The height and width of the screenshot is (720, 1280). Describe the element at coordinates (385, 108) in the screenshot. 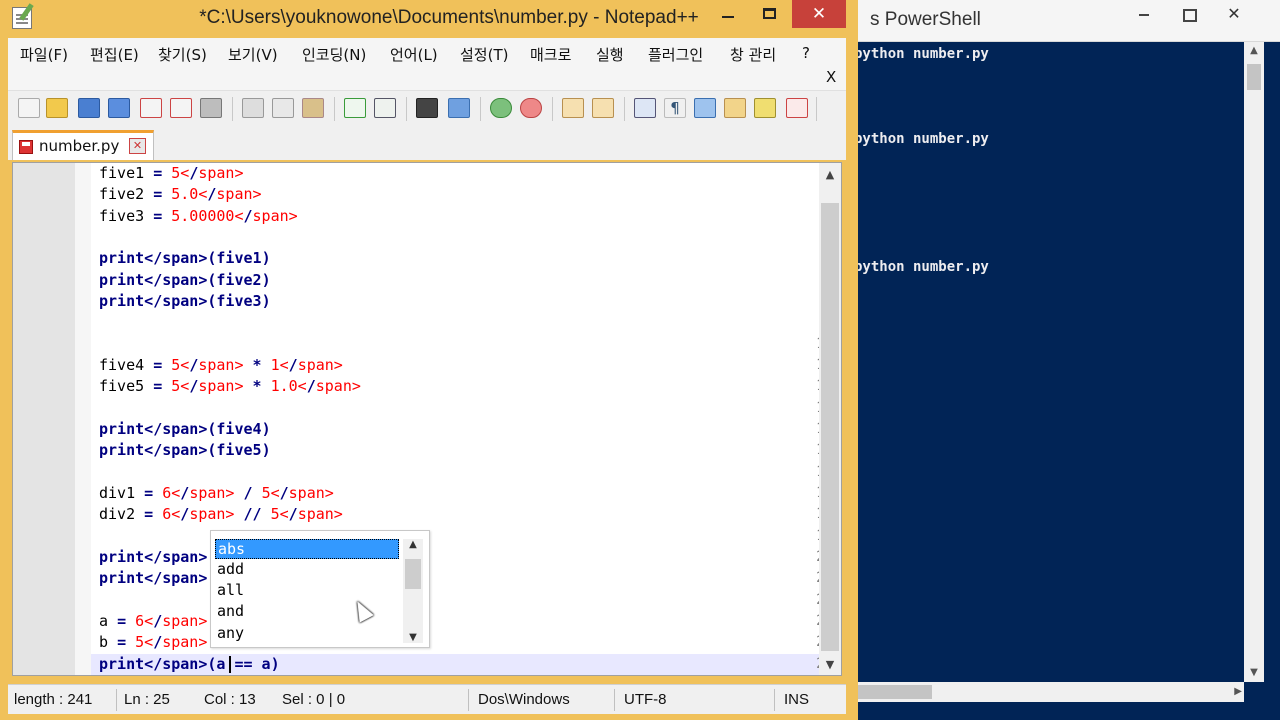

I see `redo-icon` at that location.